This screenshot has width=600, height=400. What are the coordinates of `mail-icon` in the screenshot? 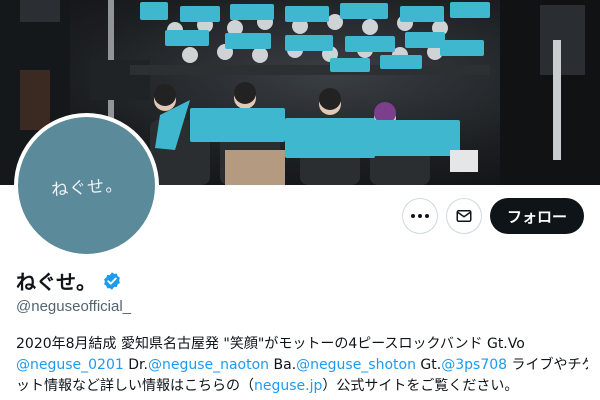 It's located at (464, 216).